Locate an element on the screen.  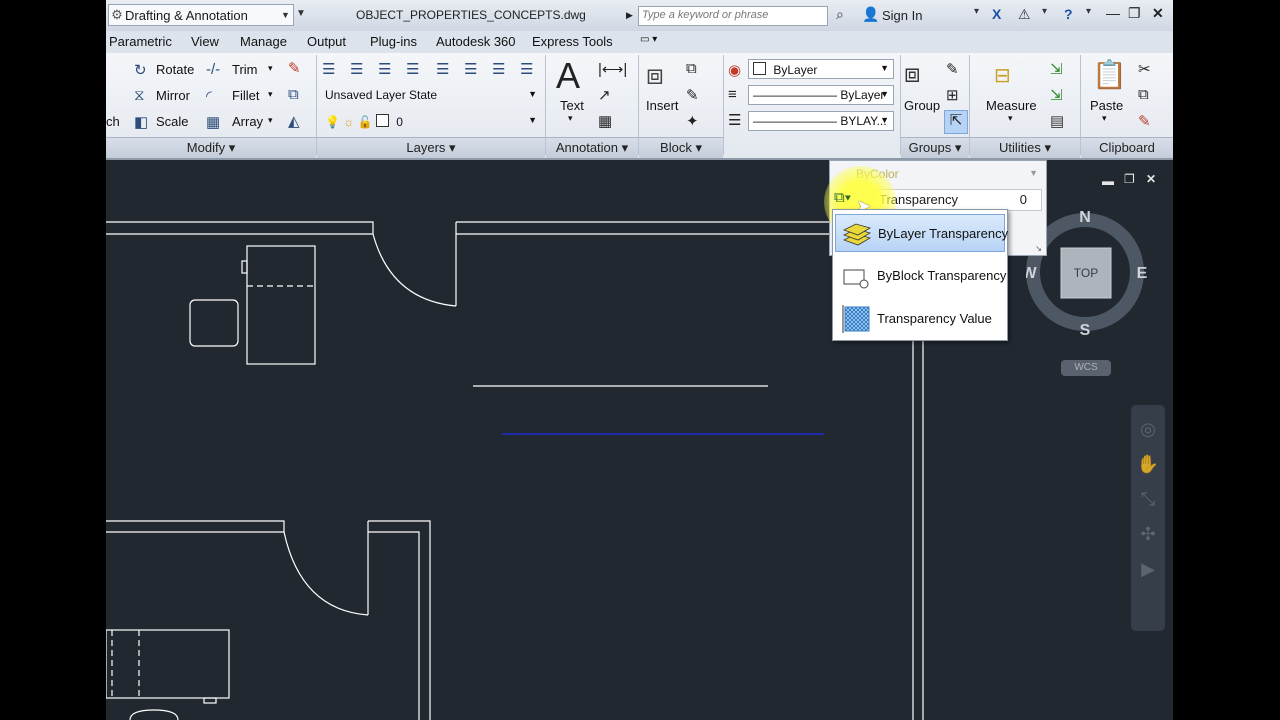
tab-overflow-icon: ▭ ▾ is located at coordinates (648, 39).